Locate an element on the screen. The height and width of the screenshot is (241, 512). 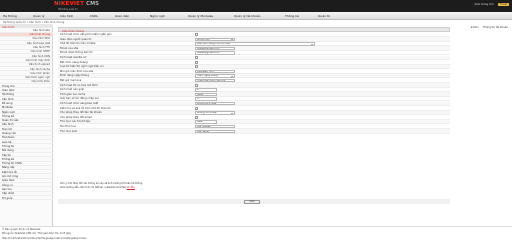
settings-row-label: Bật gửi mail qua is located at coordinates (71, 81).